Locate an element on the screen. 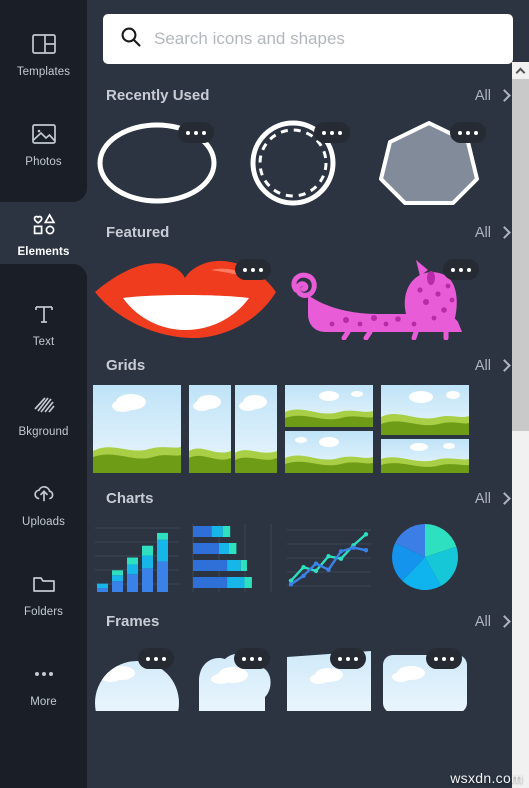 This screenshot has height=788, width=529. sidebar-item-more: More is located at coordinates (43, 683).